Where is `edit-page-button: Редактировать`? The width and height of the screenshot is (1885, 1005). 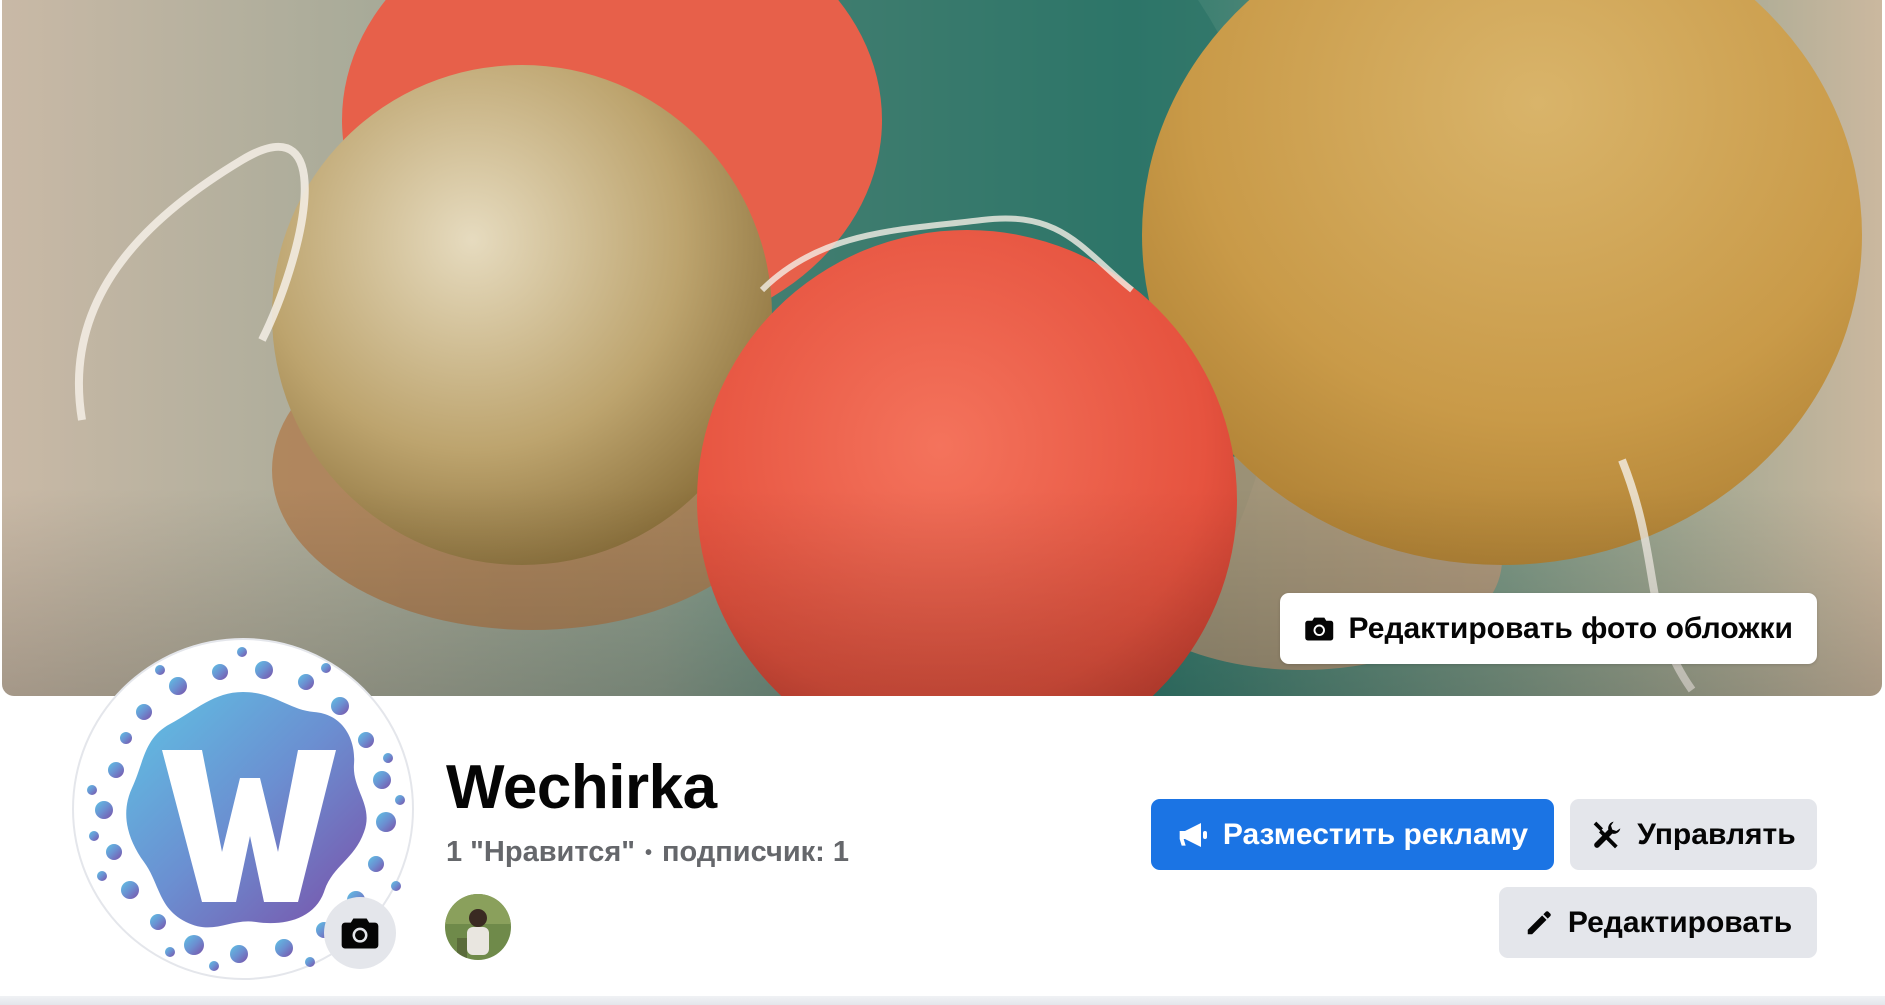 edit-page-button: Редактировать is located at coordinates (1658, 922).